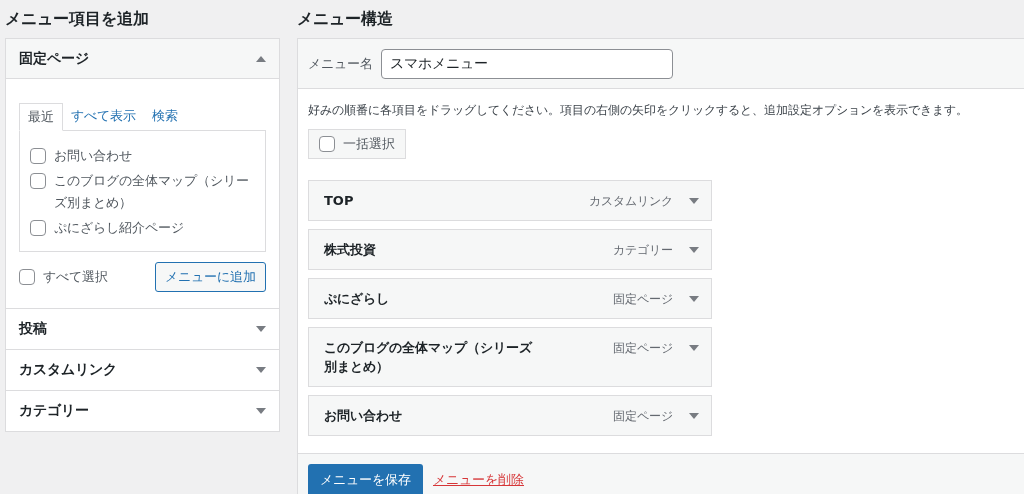  What do you see at coordinates (68, 369) in the screenshot?
I see `section-title: カスタムリンク` at bounding box center [68, 369].